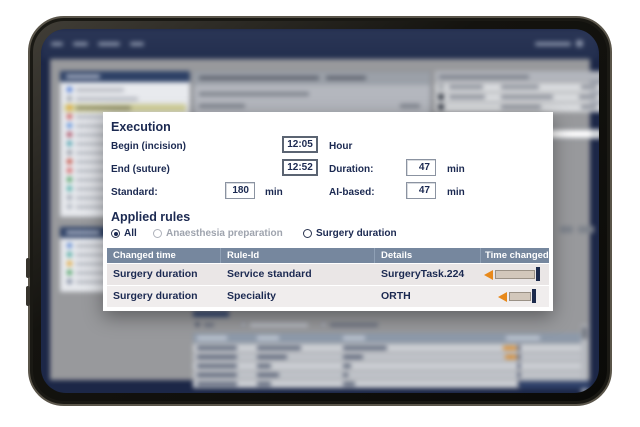 This screenshot has height=427, width=640. Describe the element at coordinates (352, 192) in the screenshot. I see `ai-based-label: AI-based:` at that location.